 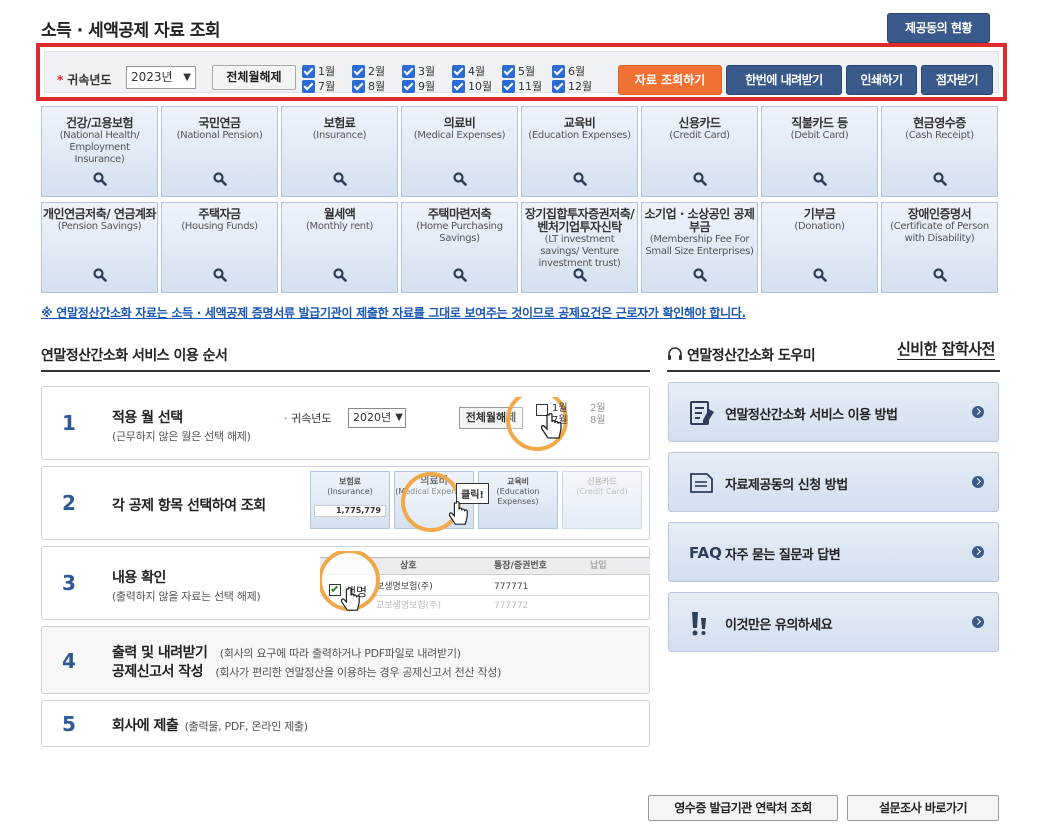 I want to click on category-title: 월세액, so click(x=339, y=214).